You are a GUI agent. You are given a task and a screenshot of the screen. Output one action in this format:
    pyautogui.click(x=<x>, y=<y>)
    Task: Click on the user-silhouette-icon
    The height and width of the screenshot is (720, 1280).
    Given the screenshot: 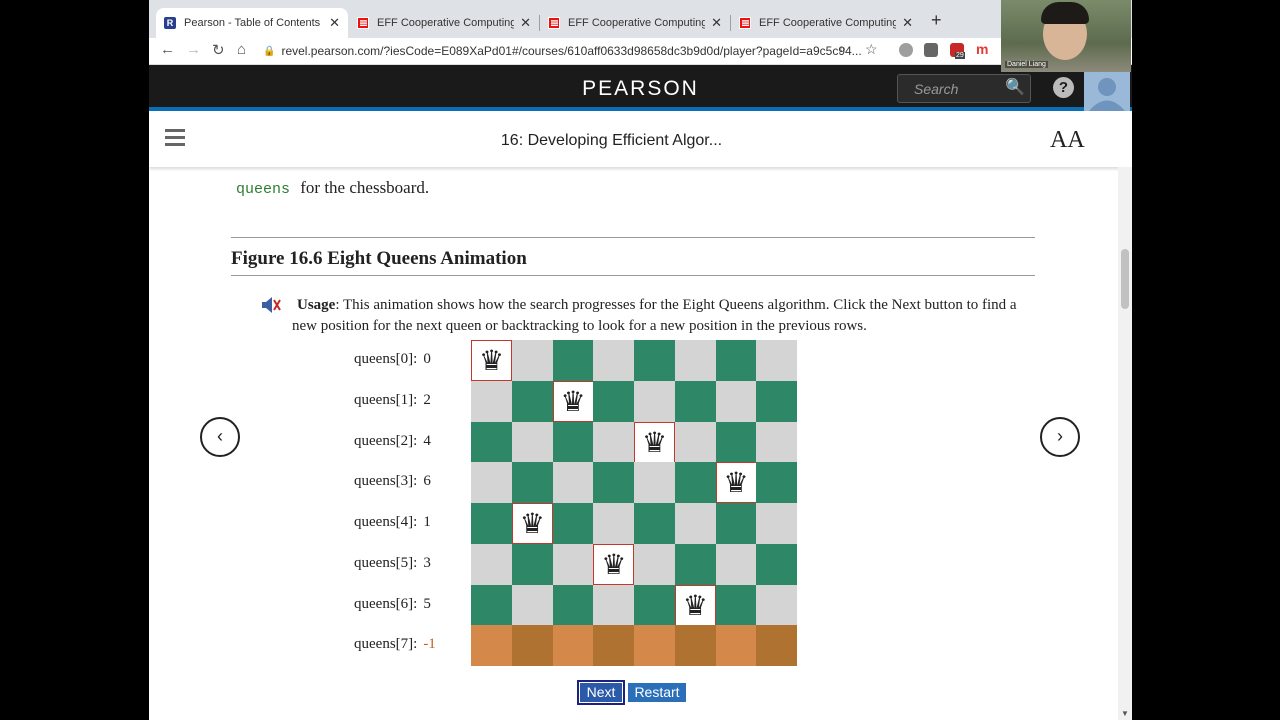 What is the action you would take?
    pyautogui.click(x=1107, y=94)
    